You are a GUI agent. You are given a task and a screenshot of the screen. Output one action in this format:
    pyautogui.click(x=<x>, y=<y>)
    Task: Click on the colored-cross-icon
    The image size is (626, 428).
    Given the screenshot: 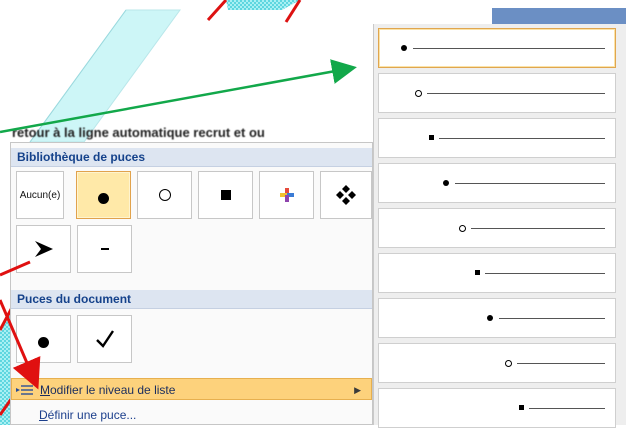 What is the action you would take?
    pyautogui.click(x=286, y=195)
    